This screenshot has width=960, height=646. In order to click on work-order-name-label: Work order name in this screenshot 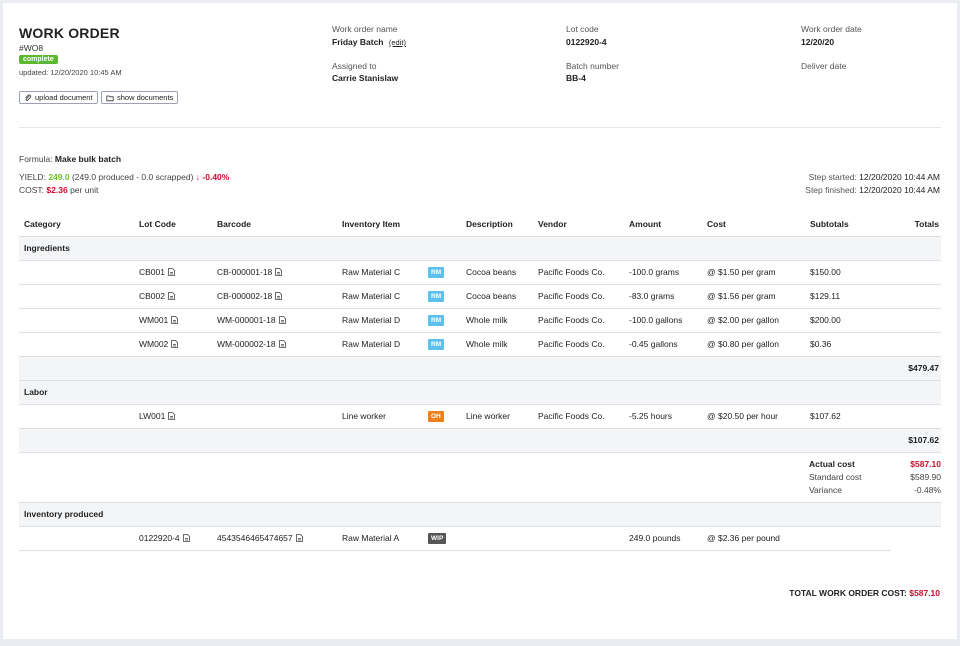, I will do `click(365, 29)`.